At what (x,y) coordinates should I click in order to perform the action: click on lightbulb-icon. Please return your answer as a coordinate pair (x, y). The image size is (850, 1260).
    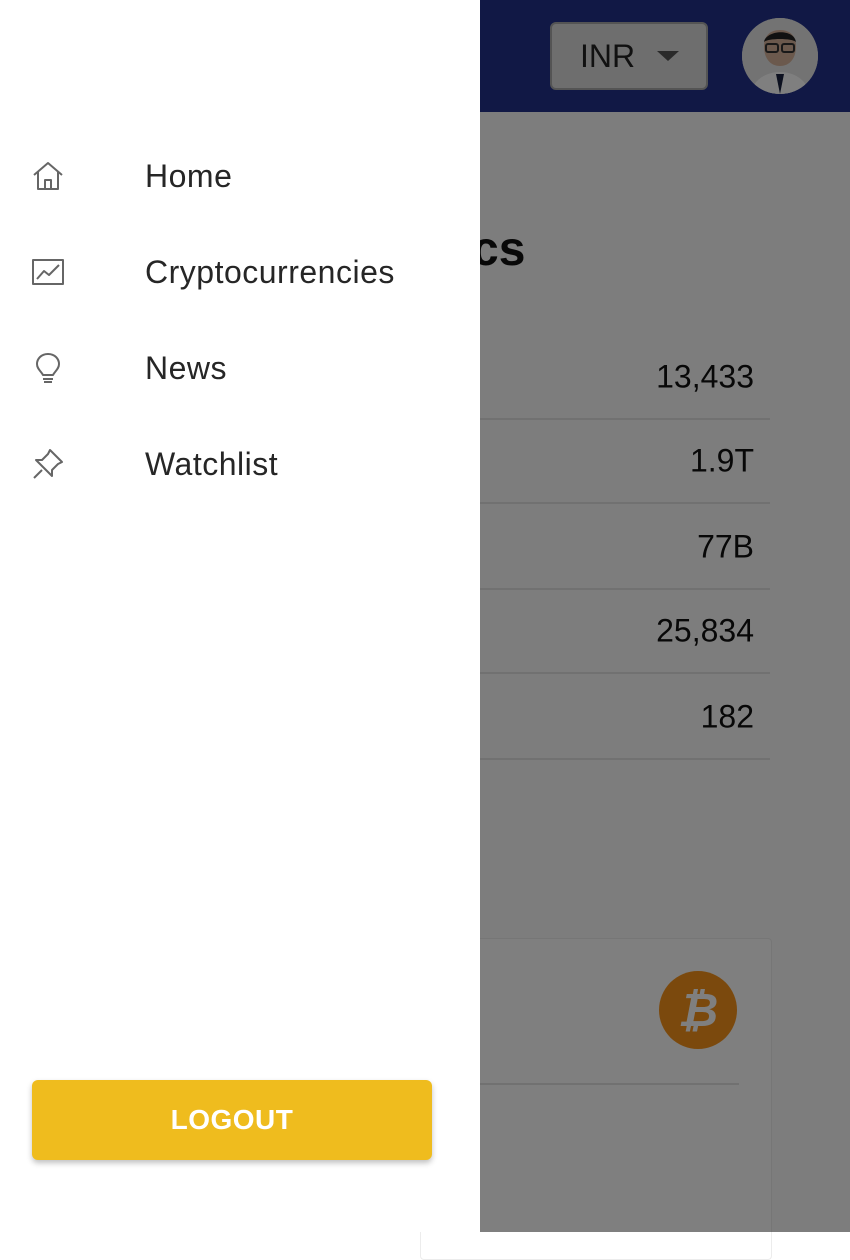
    Looking at the image, I should click on (48, 368).